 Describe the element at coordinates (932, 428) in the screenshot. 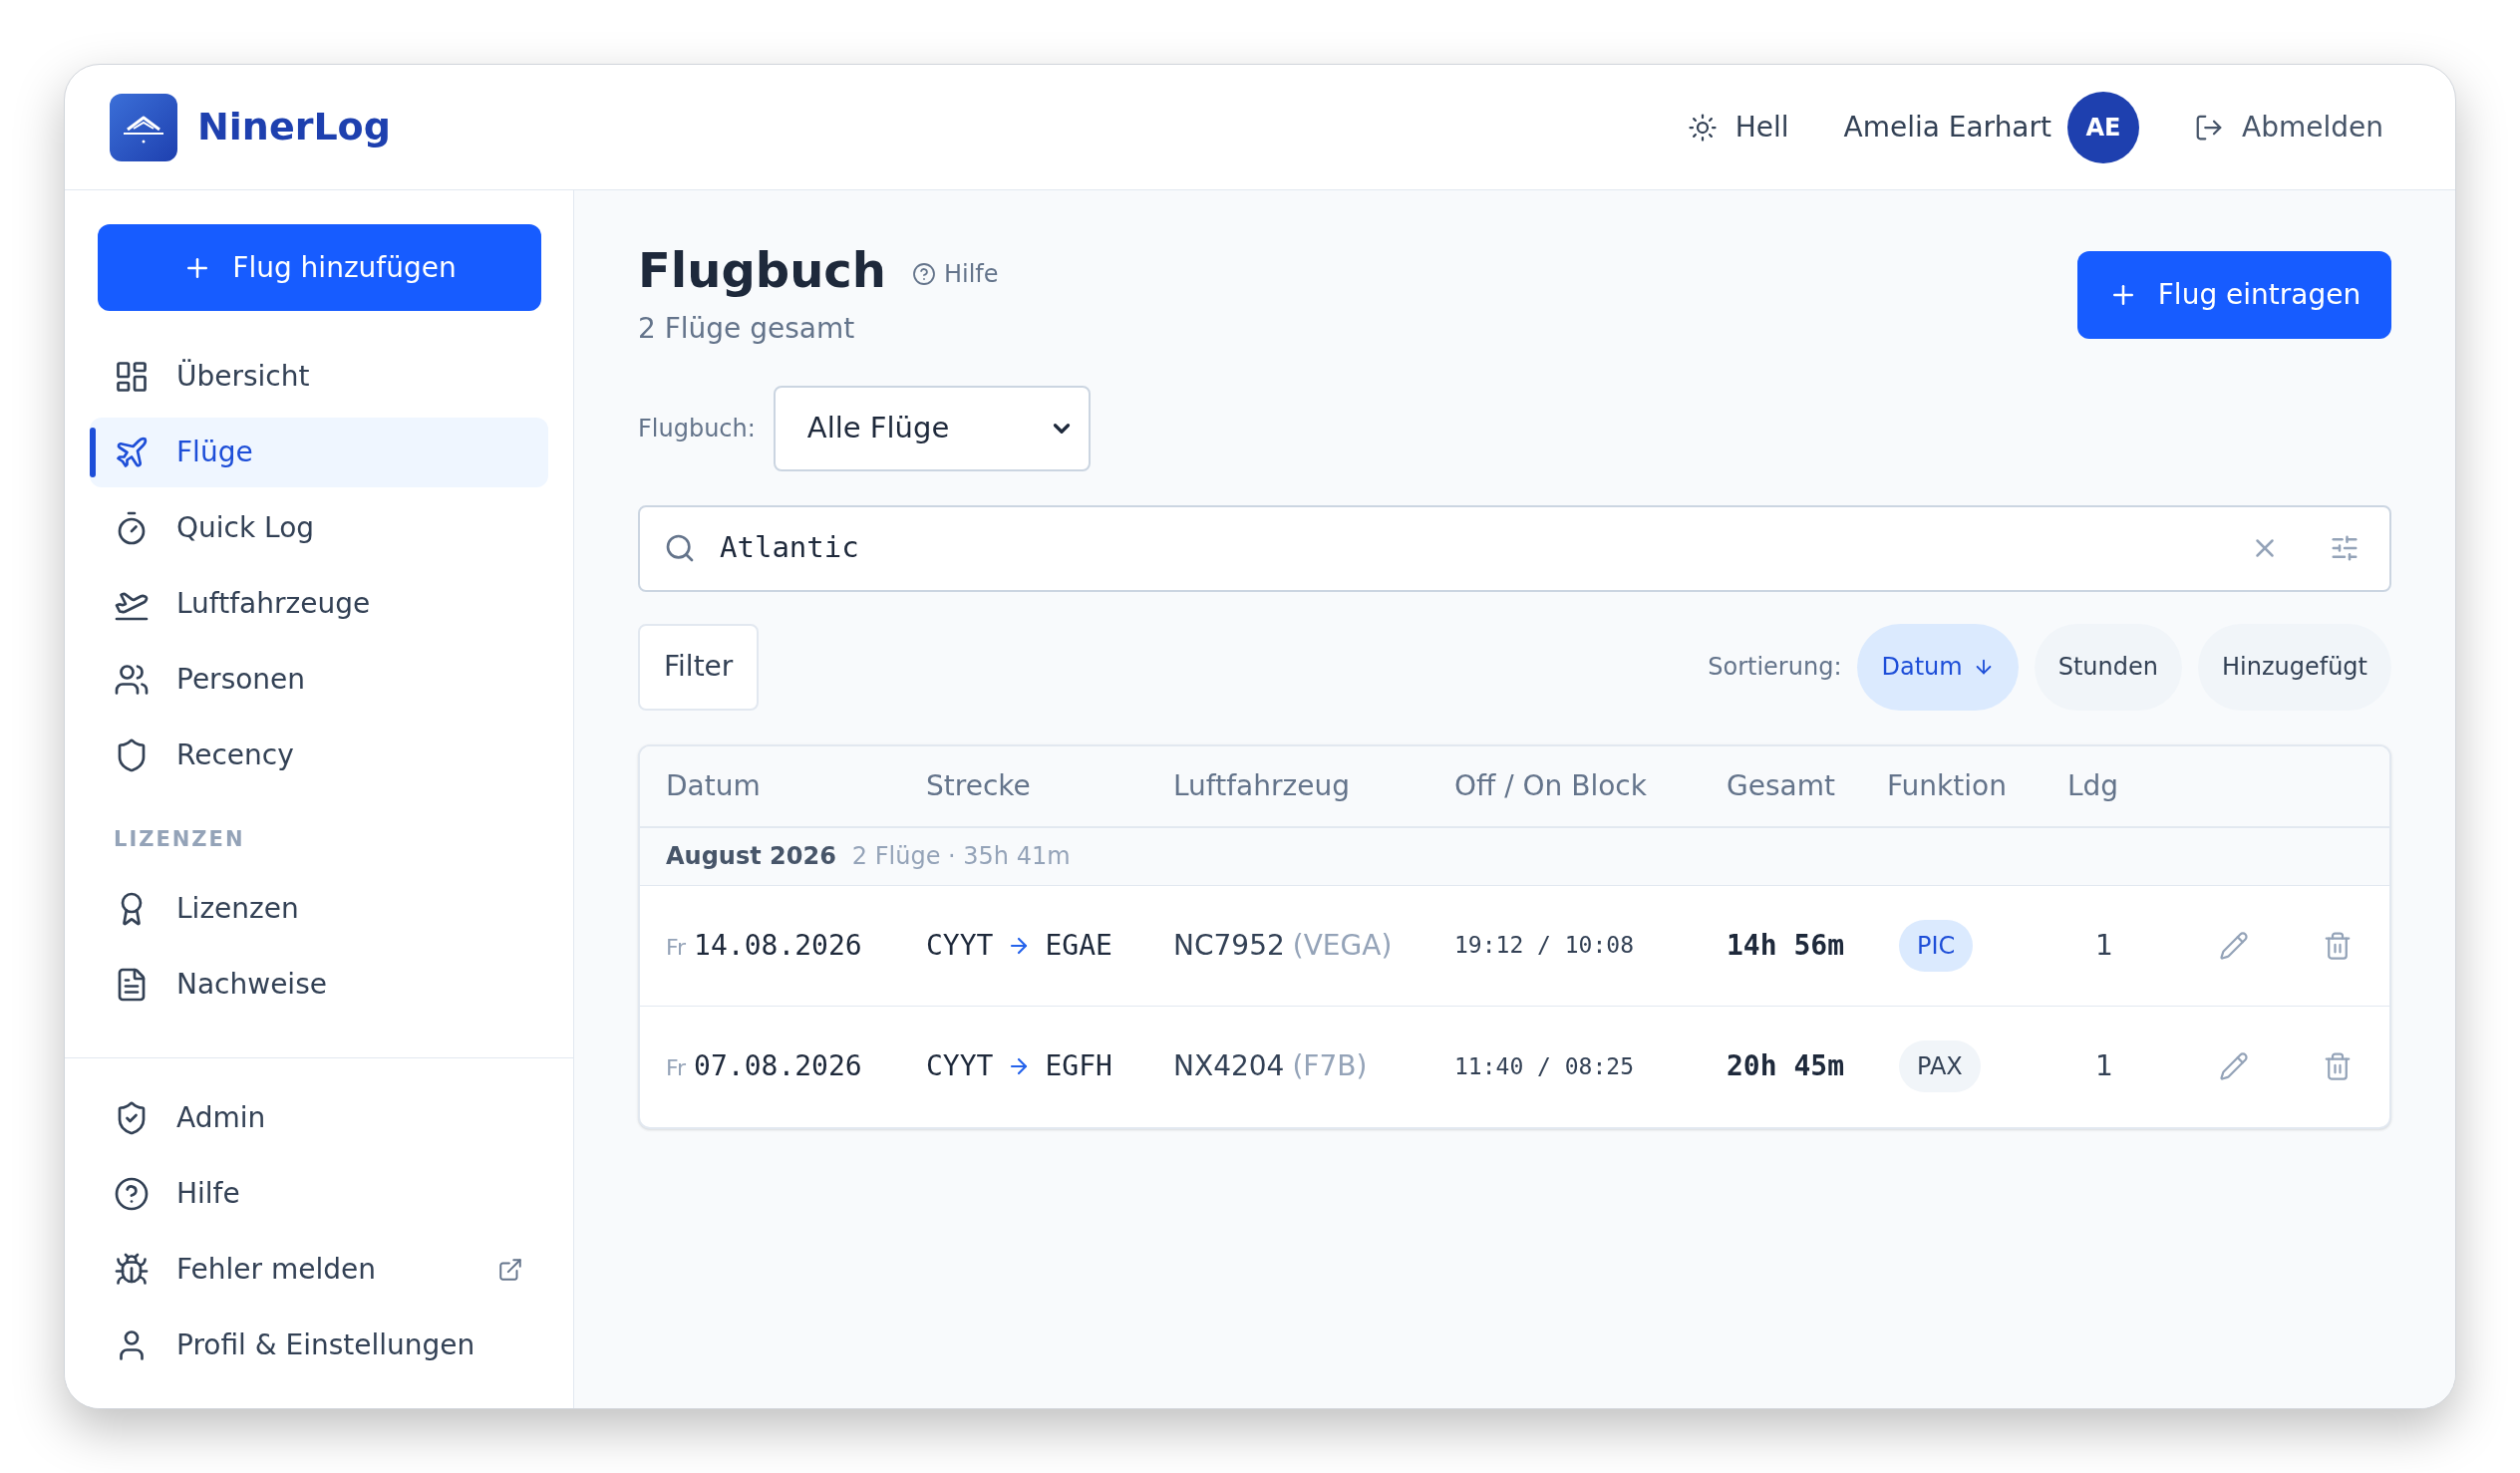

I see `logbook-select: Alle Flüge` at that location.